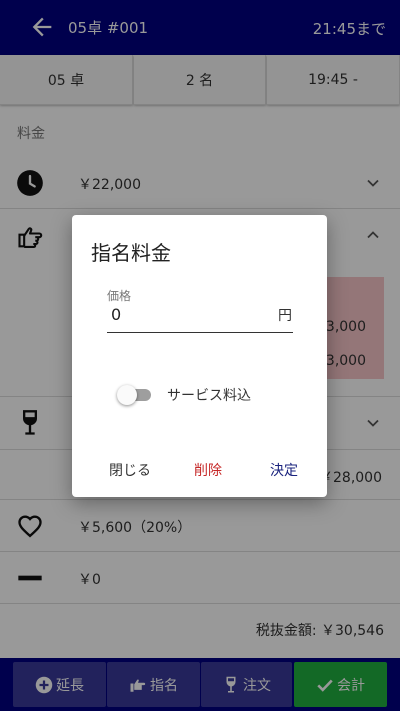 The width and height of the screenshot is (400, 711). What do you see at coordinates (208, 470) in the screenshot?
I see `delete-button: 削除` at bounding box center [208, 470].